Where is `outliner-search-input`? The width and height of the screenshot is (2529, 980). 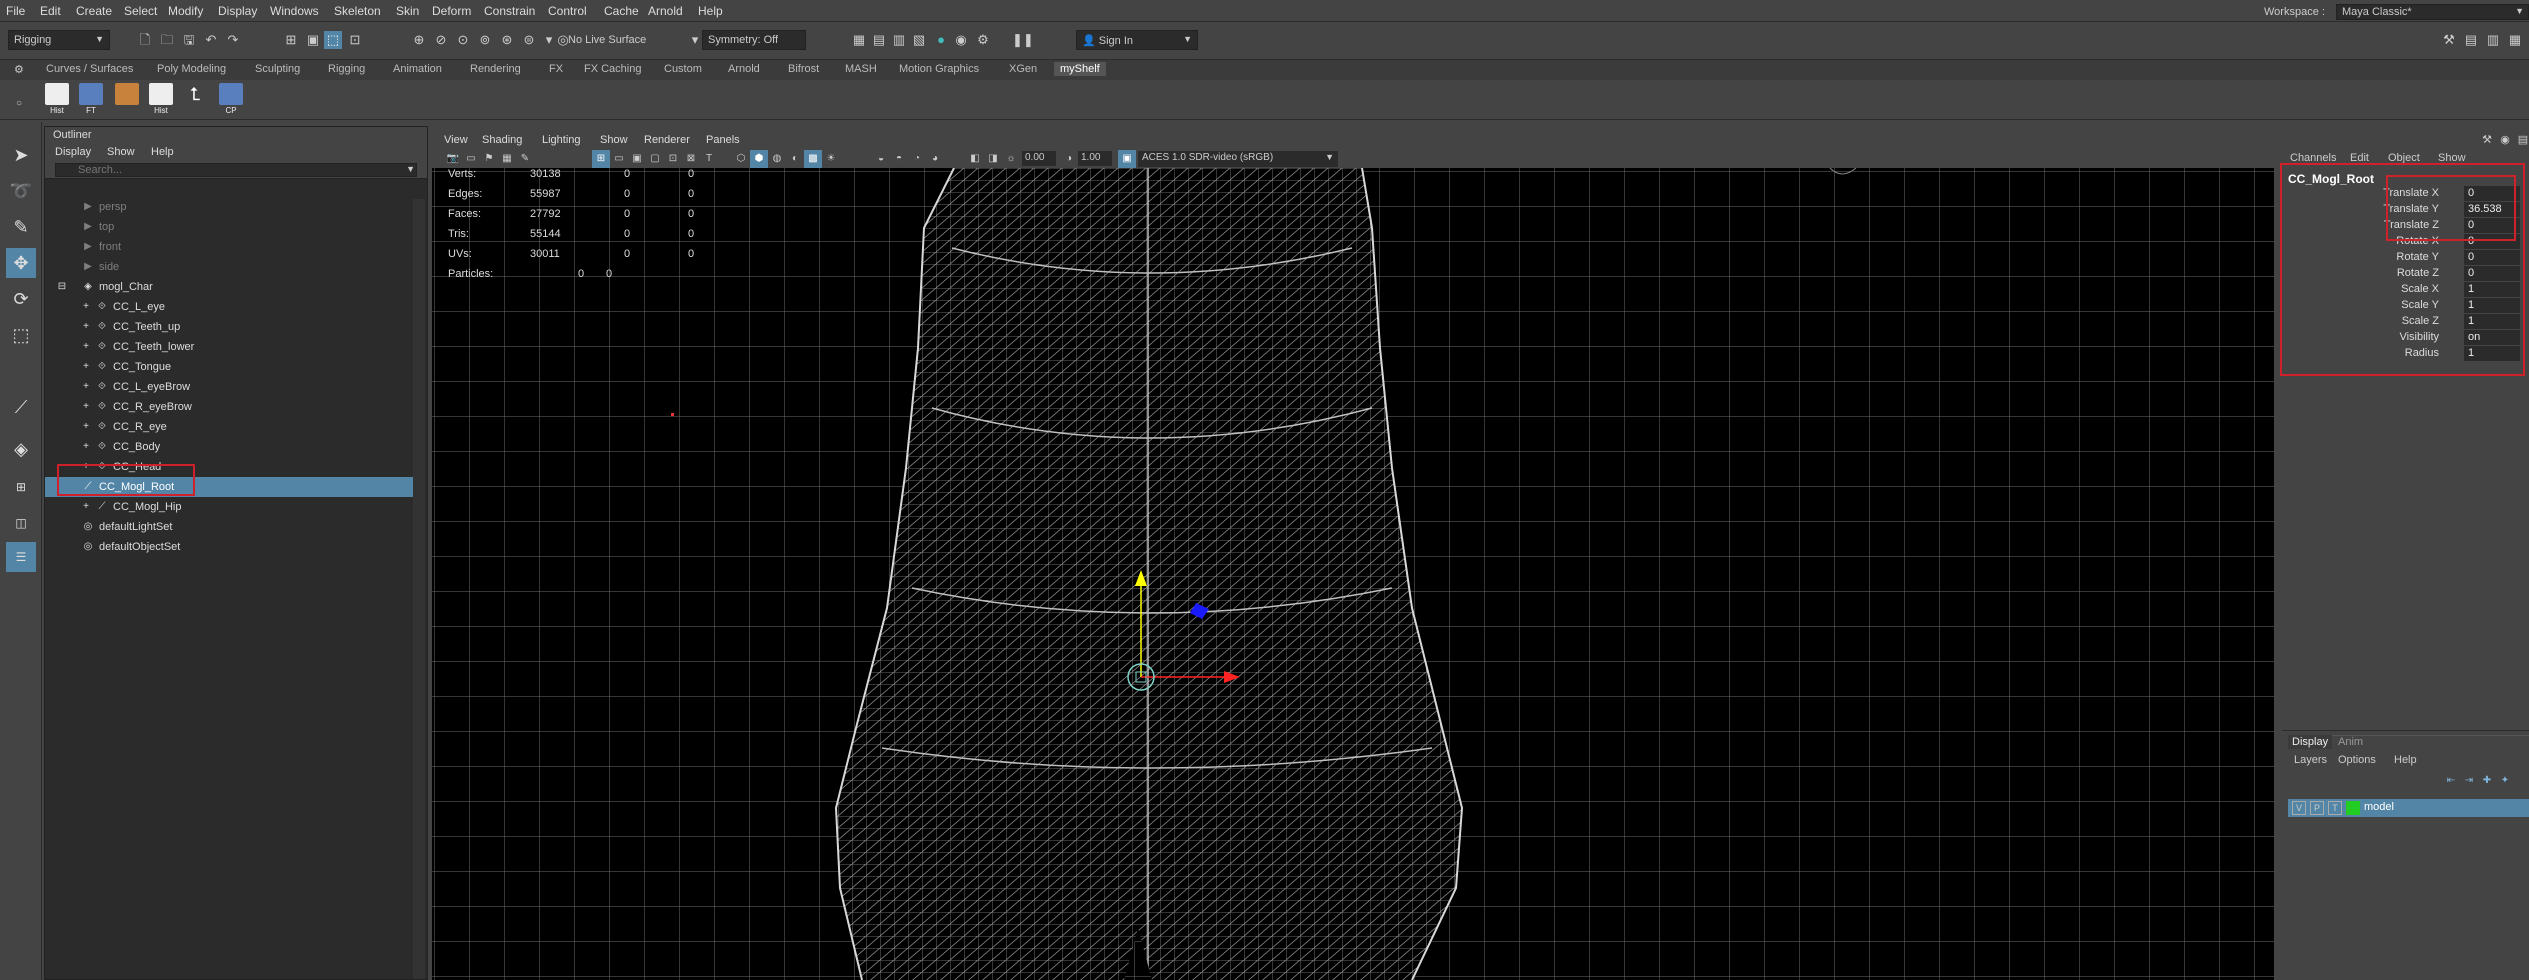 outliner-search-input is located at coordinates (236, 170).